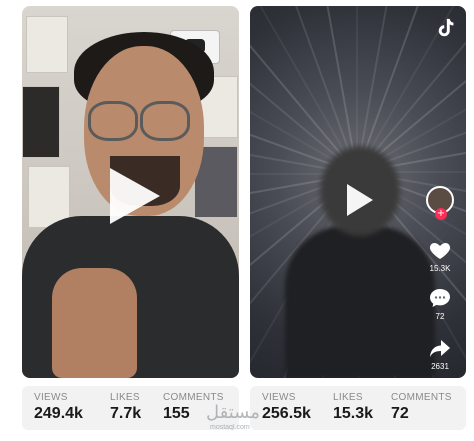 The width and height of the screenshot is (474, 441). What do you see at coordinates (400, 413) in the screenshot?
I see `comments-value: 72` at bounding box center [400, 413].